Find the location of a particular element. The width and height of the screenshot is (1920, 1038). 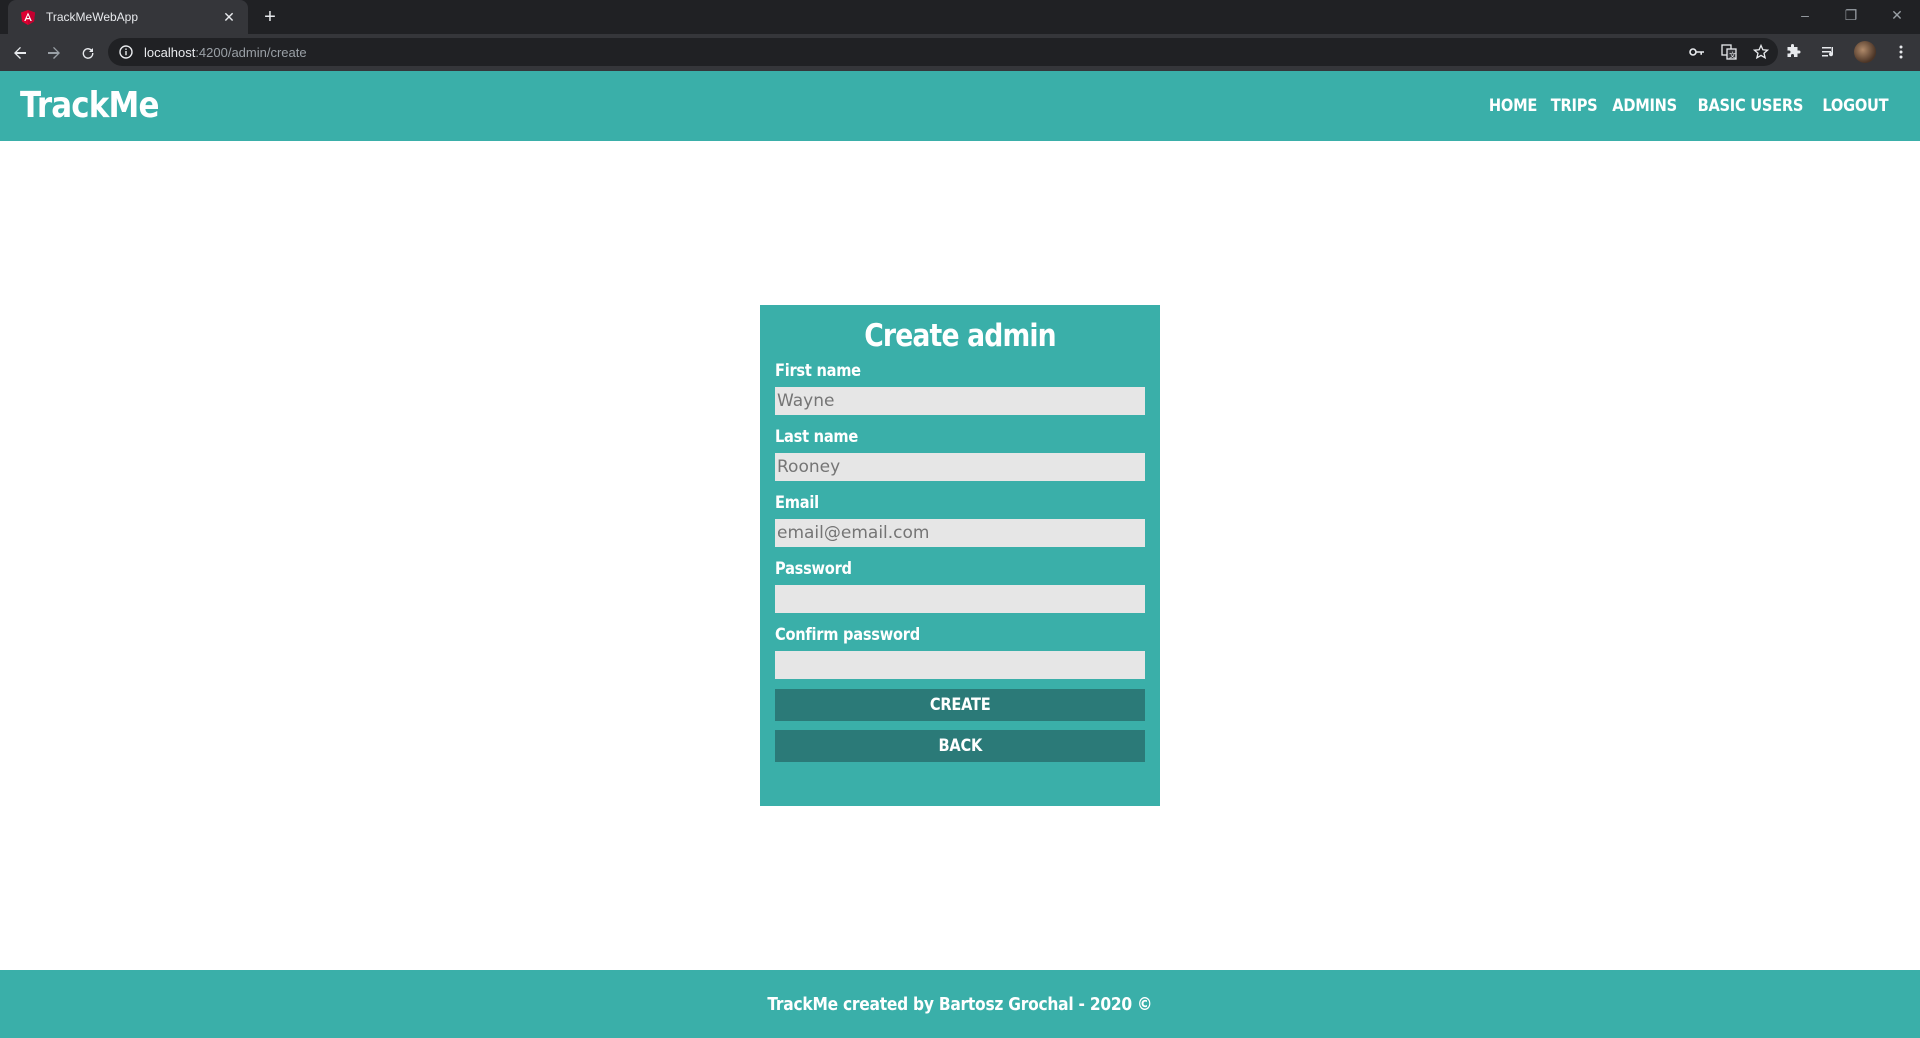

extensions-puzzle-icon is located at coordinates (1793, 52).